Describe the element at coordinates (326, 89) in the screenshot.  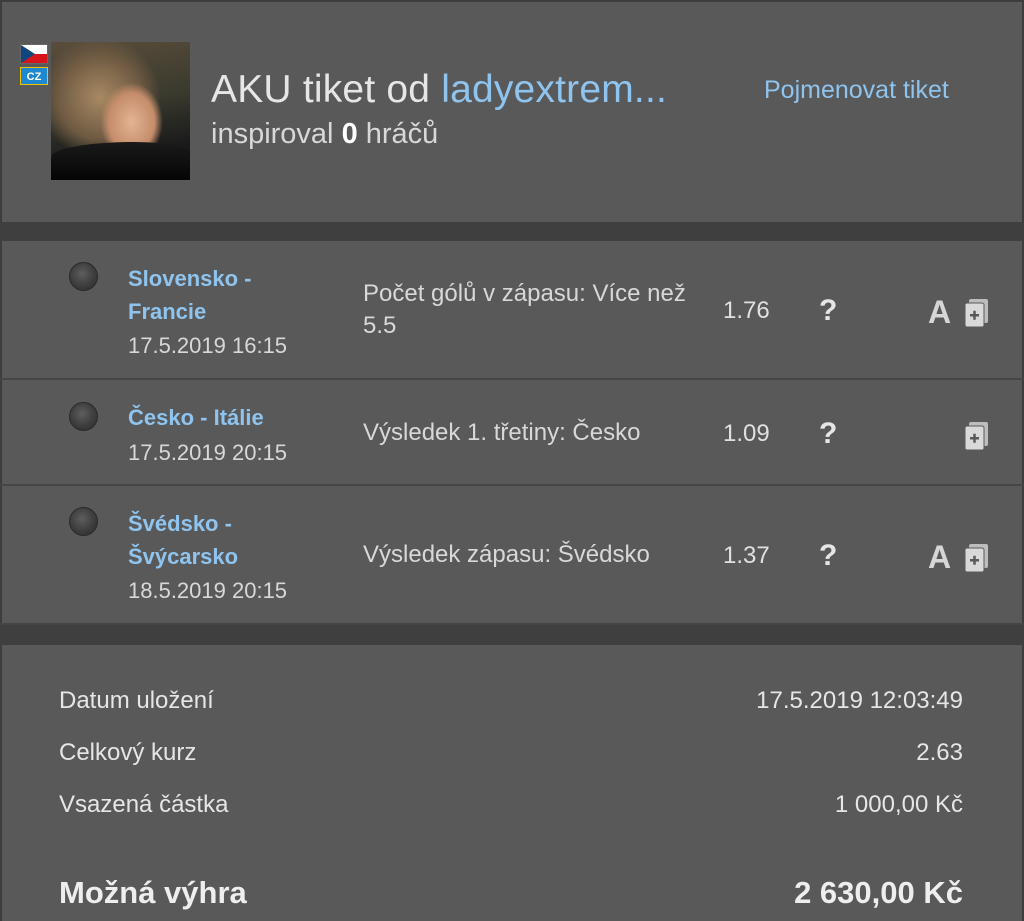
I see `ticket-title-prefix: AKU tiket od` at that location.